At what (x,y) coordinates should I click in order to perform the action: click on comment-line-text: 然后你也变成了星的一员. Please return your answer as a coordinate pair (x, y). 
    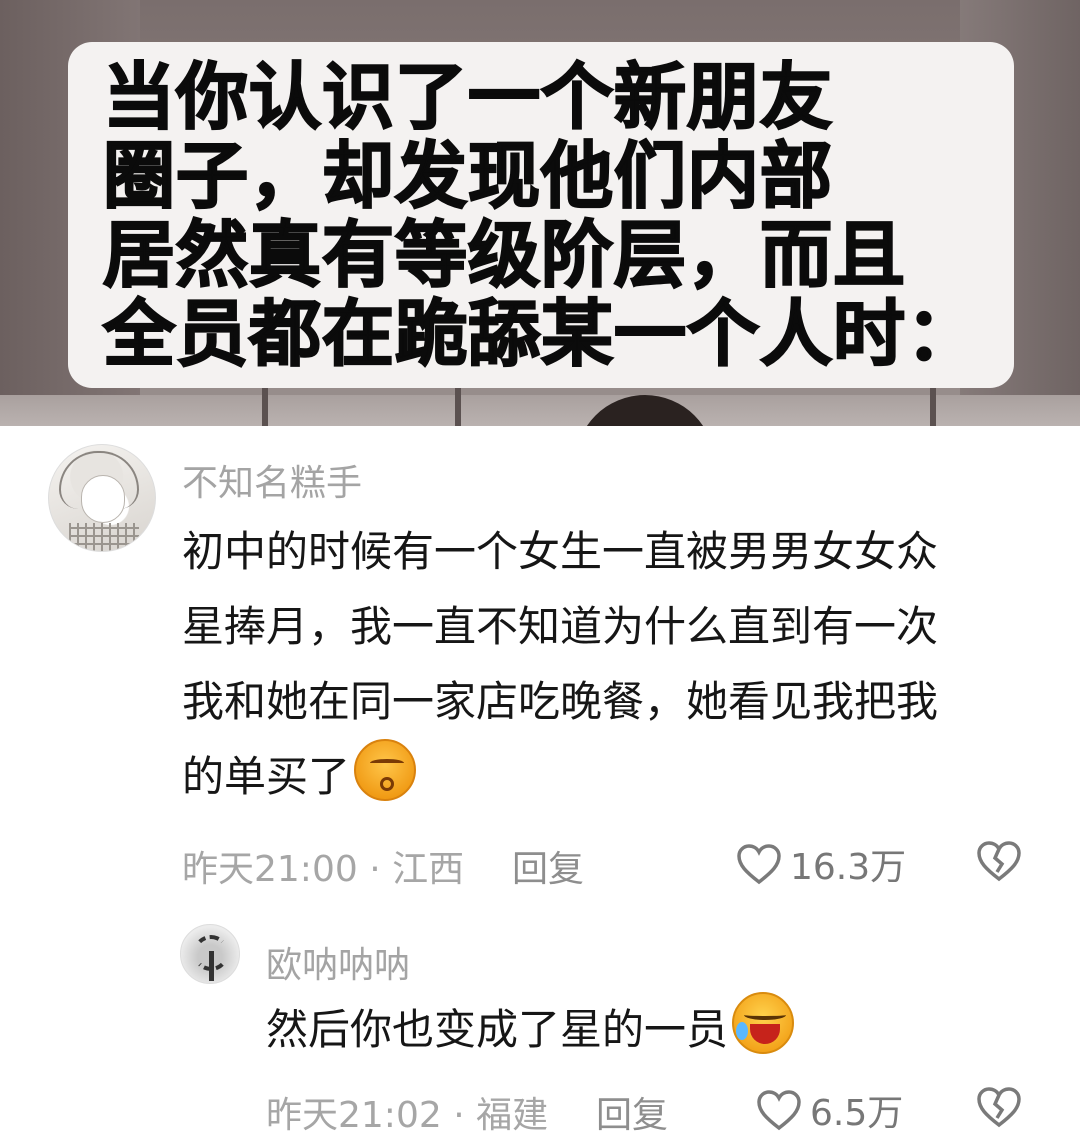
    Looking at the image, I should click on (497, 1029).